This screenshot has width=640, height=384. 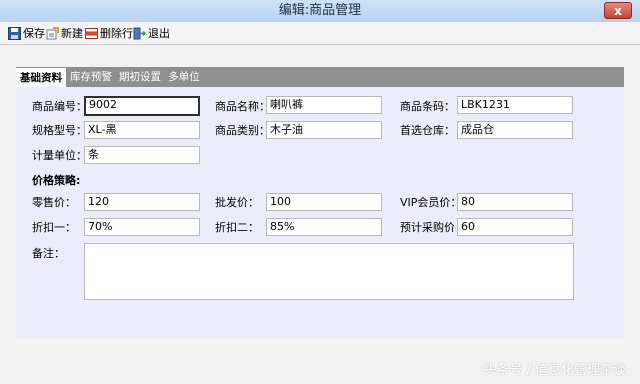 I want to click on save-button: 保存, so click(x=26, y=33).